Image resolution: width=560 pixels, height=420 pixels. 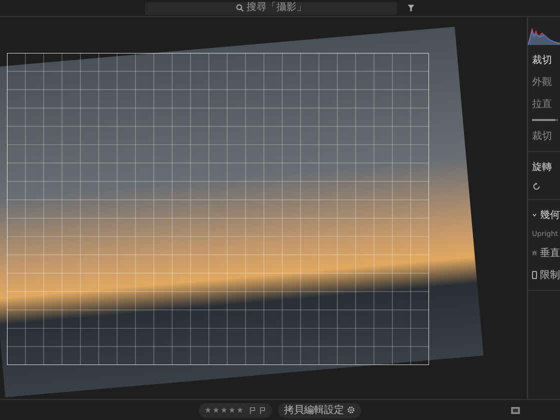 I want to click on section-title: 旋轉, so click(x=542, y=167).